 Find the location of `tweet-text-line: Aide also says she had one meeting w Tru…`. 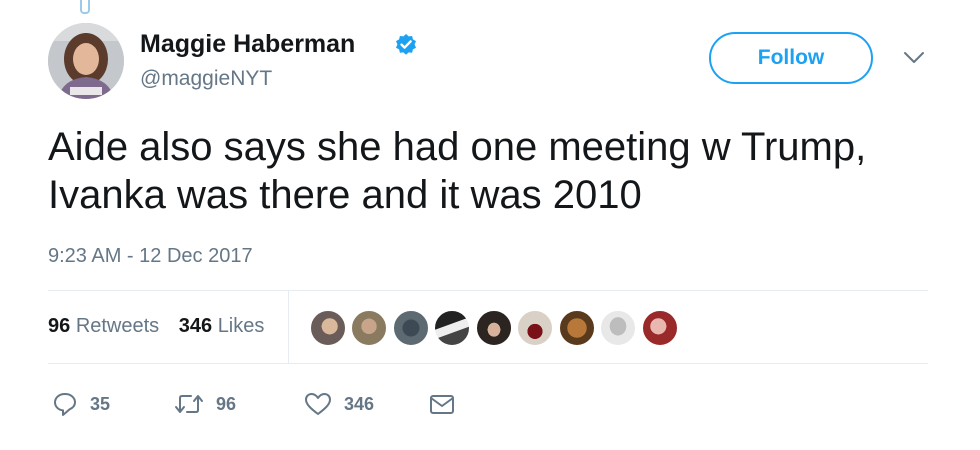

tweet-text-line: Aide also says she had one meeting w Tru… is located at coordinates (457, 147).